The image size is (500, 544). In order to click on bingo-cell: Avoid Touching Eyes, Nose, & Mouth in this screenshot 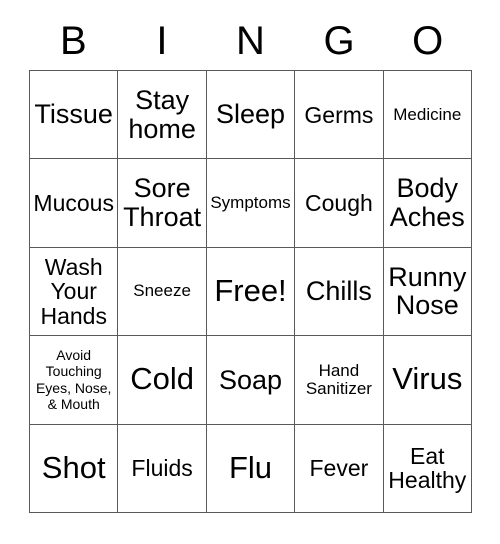, I will do `click(74, 380)`.